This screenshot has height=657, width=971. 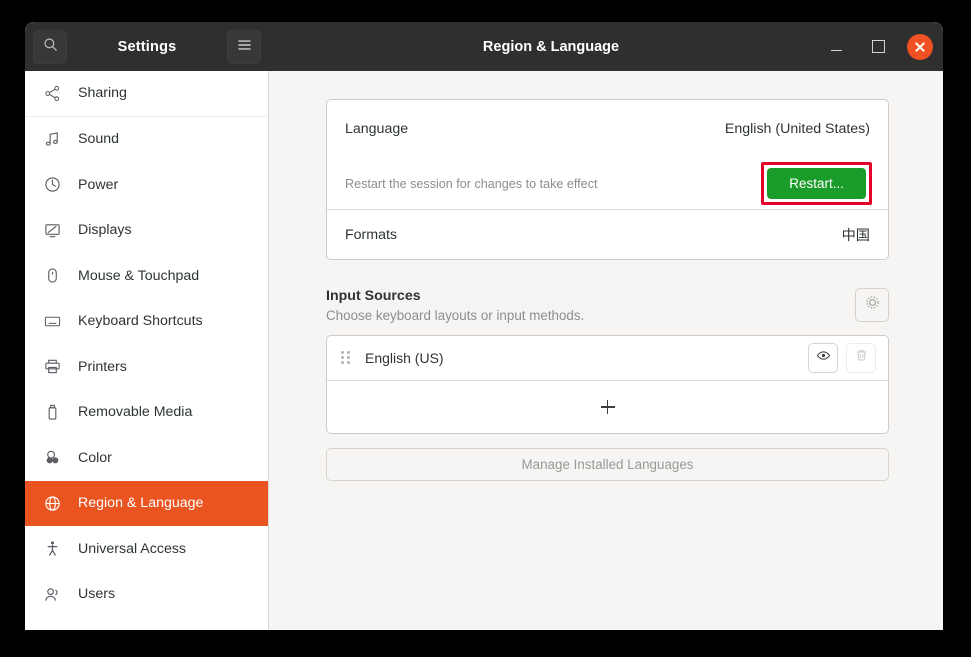 I want to click on display-icon, so click(x=52, y=230).